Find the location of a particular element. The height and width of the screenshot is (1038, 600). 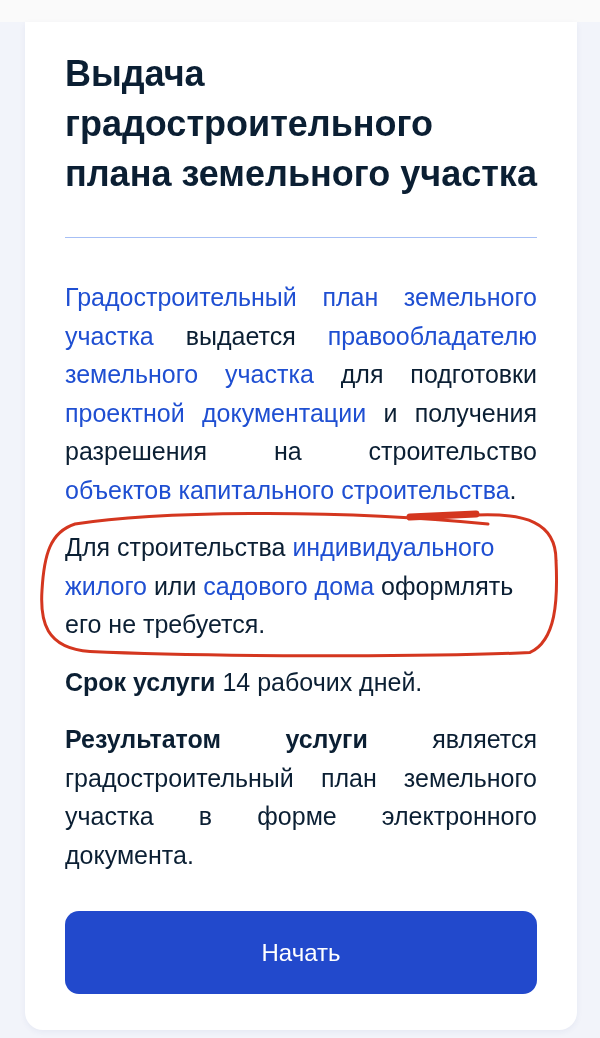

paragraph: Результатом услуги является градостроительный план земельного участка в форме электронного документа. is located at coordinates (301, 797).